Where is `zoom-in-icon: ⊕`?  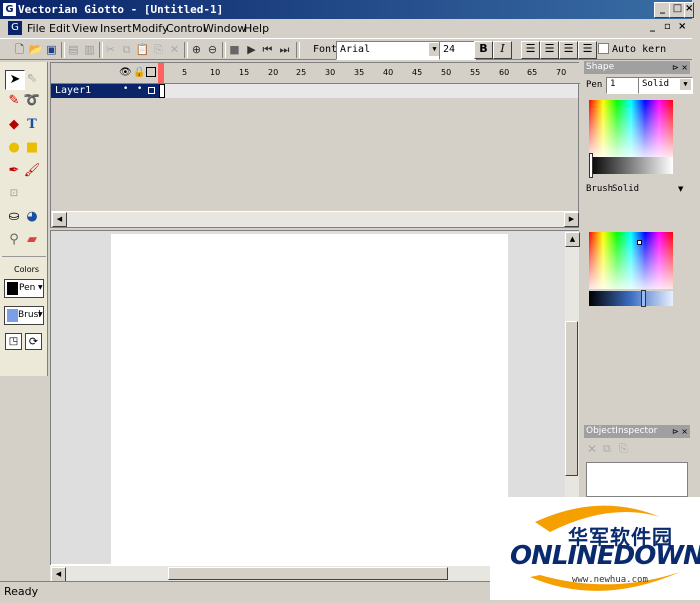 zoom-in-icon: ⊕ is located at coordinates (196, 49).